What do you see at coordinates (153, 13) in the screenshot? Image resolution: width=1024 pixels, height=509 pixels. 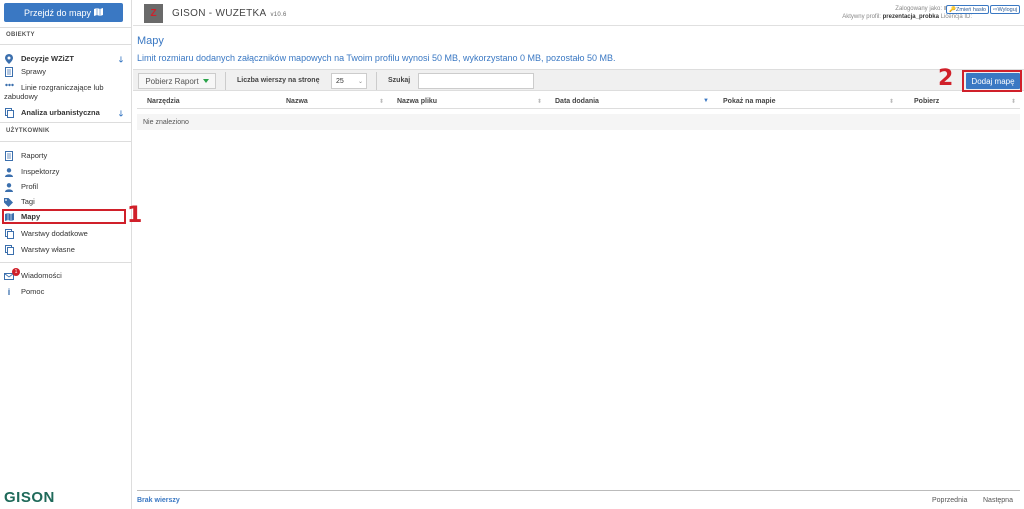 I see `app-logo: Z` at bounding box center [153, 13].